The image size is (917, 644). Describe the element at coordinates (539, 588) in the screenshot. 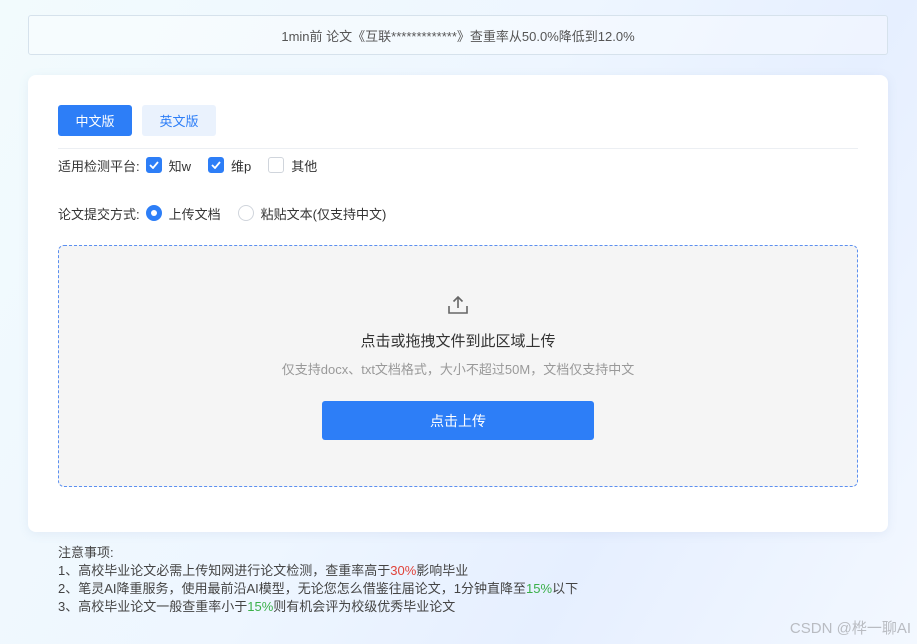

I see `notes-line-2-highlight: 15%` at that location.